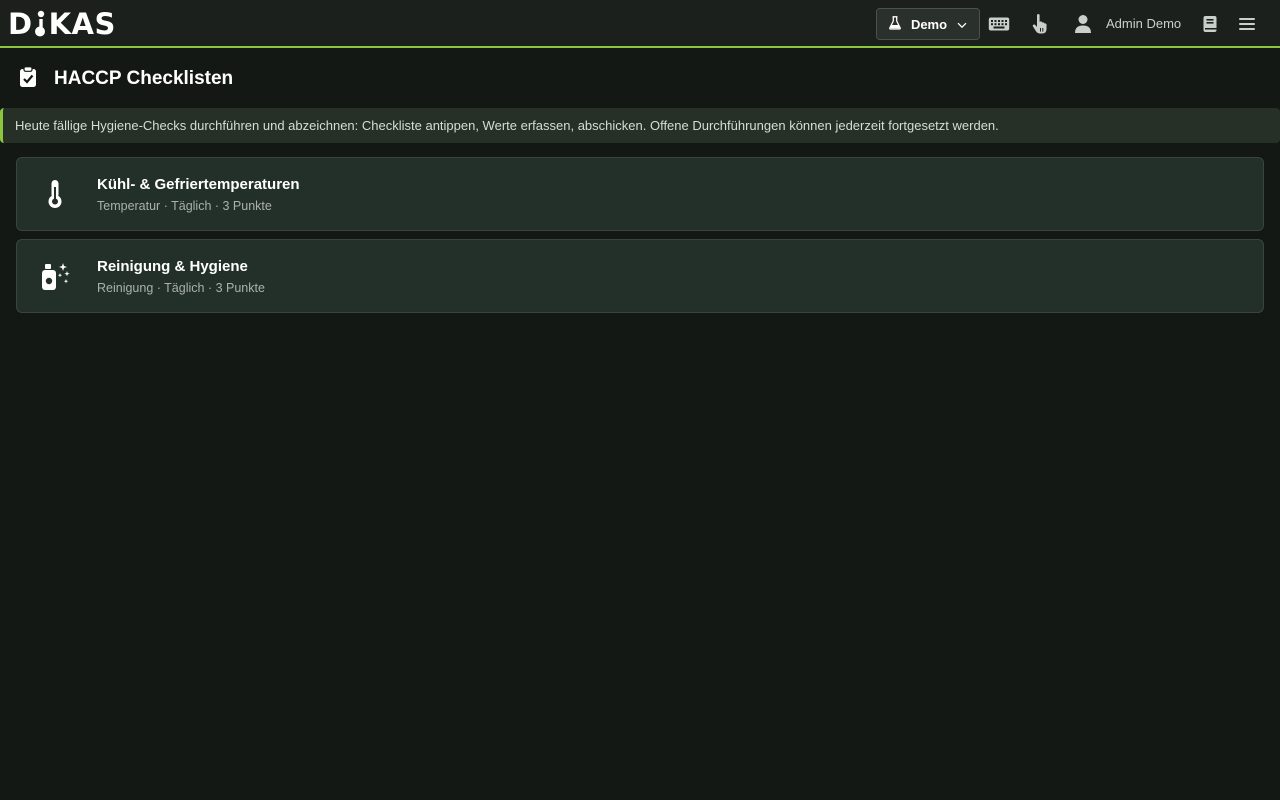  What do you see at coordinates (184, 206) in the screenshot?
I see `checklist-meta: Temperatur · Täglich · 3 Punkte` at bounding box center [184, 206].